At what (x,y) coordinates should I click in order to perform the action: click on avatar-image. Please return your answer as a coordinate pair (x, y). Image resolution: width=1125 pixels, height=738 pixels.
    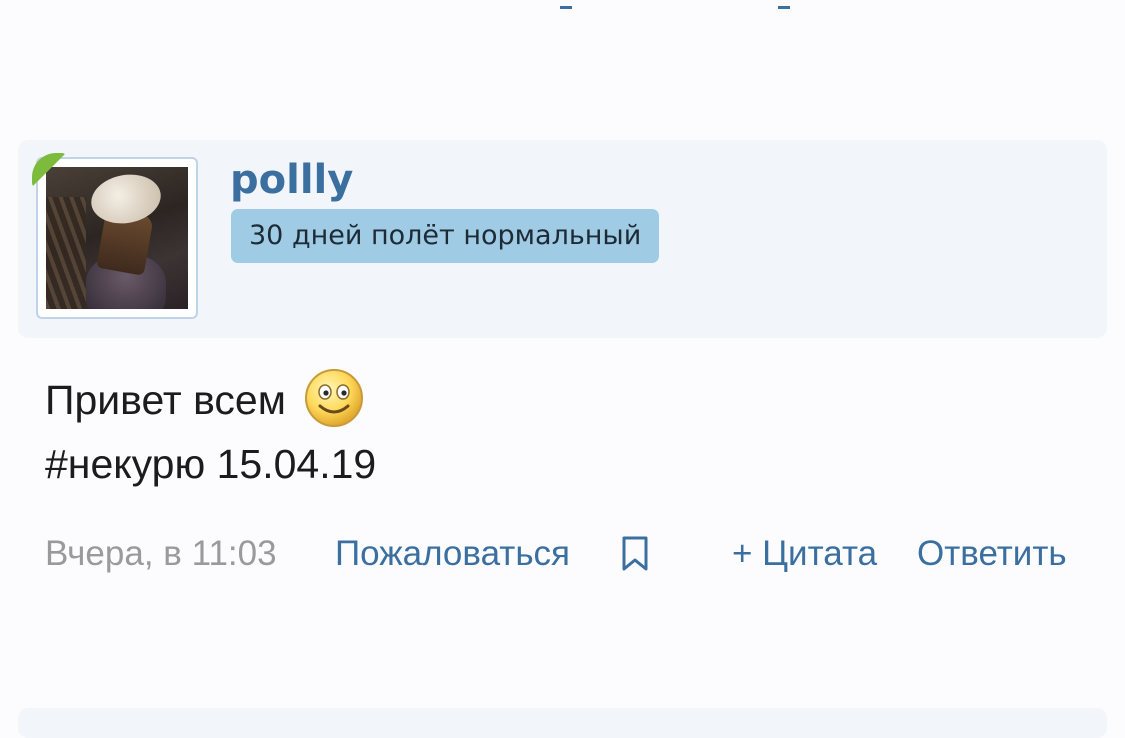
    Looking at the image, I should click on (117, 238).